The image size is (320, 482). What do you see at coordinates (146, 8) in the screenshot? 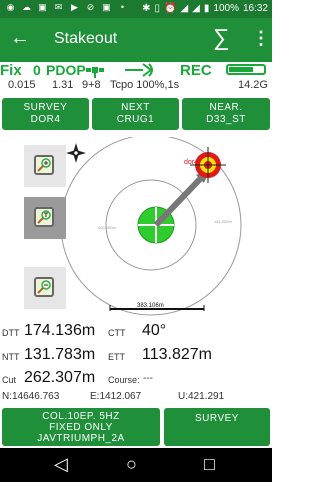
I see `bluetooth-icon: ✱` at bounding box center [146, 8].